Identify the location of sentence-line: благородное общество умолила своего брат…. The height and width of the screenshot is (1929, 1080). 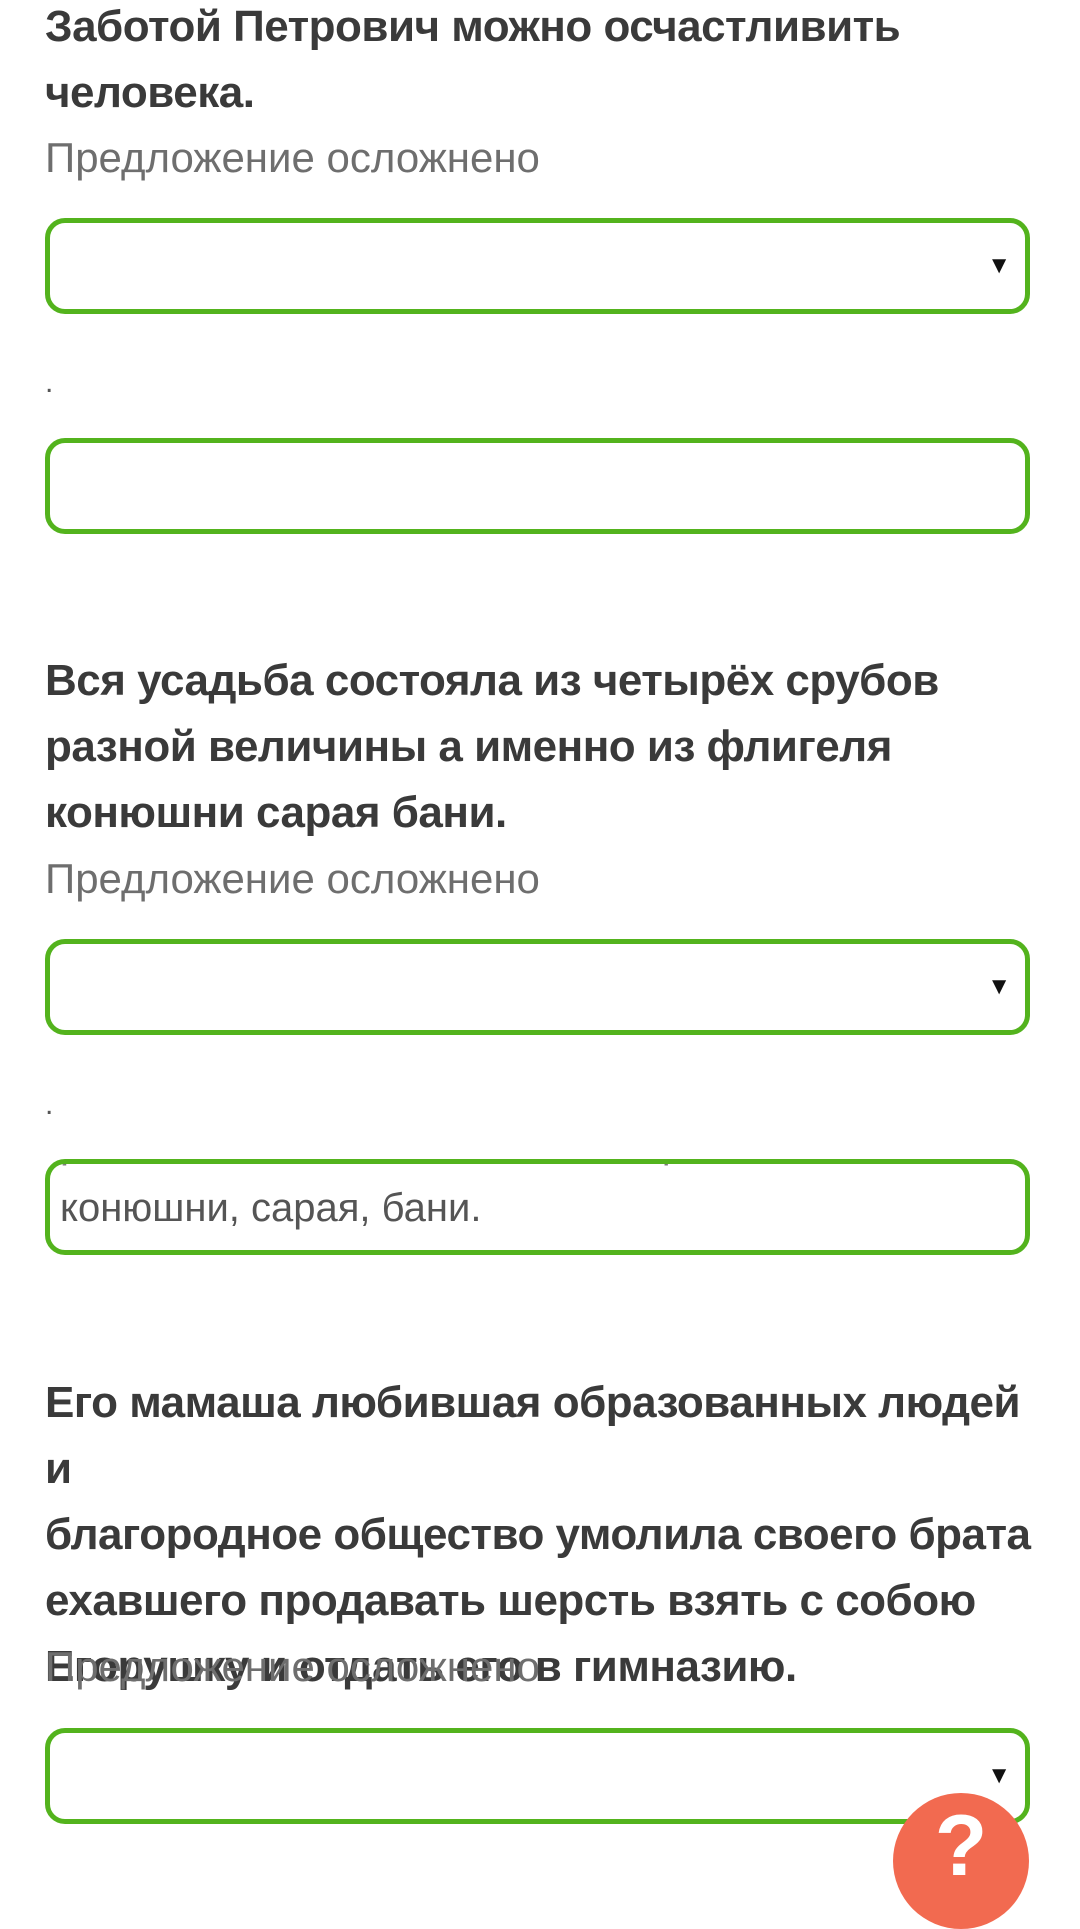
(538, 1534).